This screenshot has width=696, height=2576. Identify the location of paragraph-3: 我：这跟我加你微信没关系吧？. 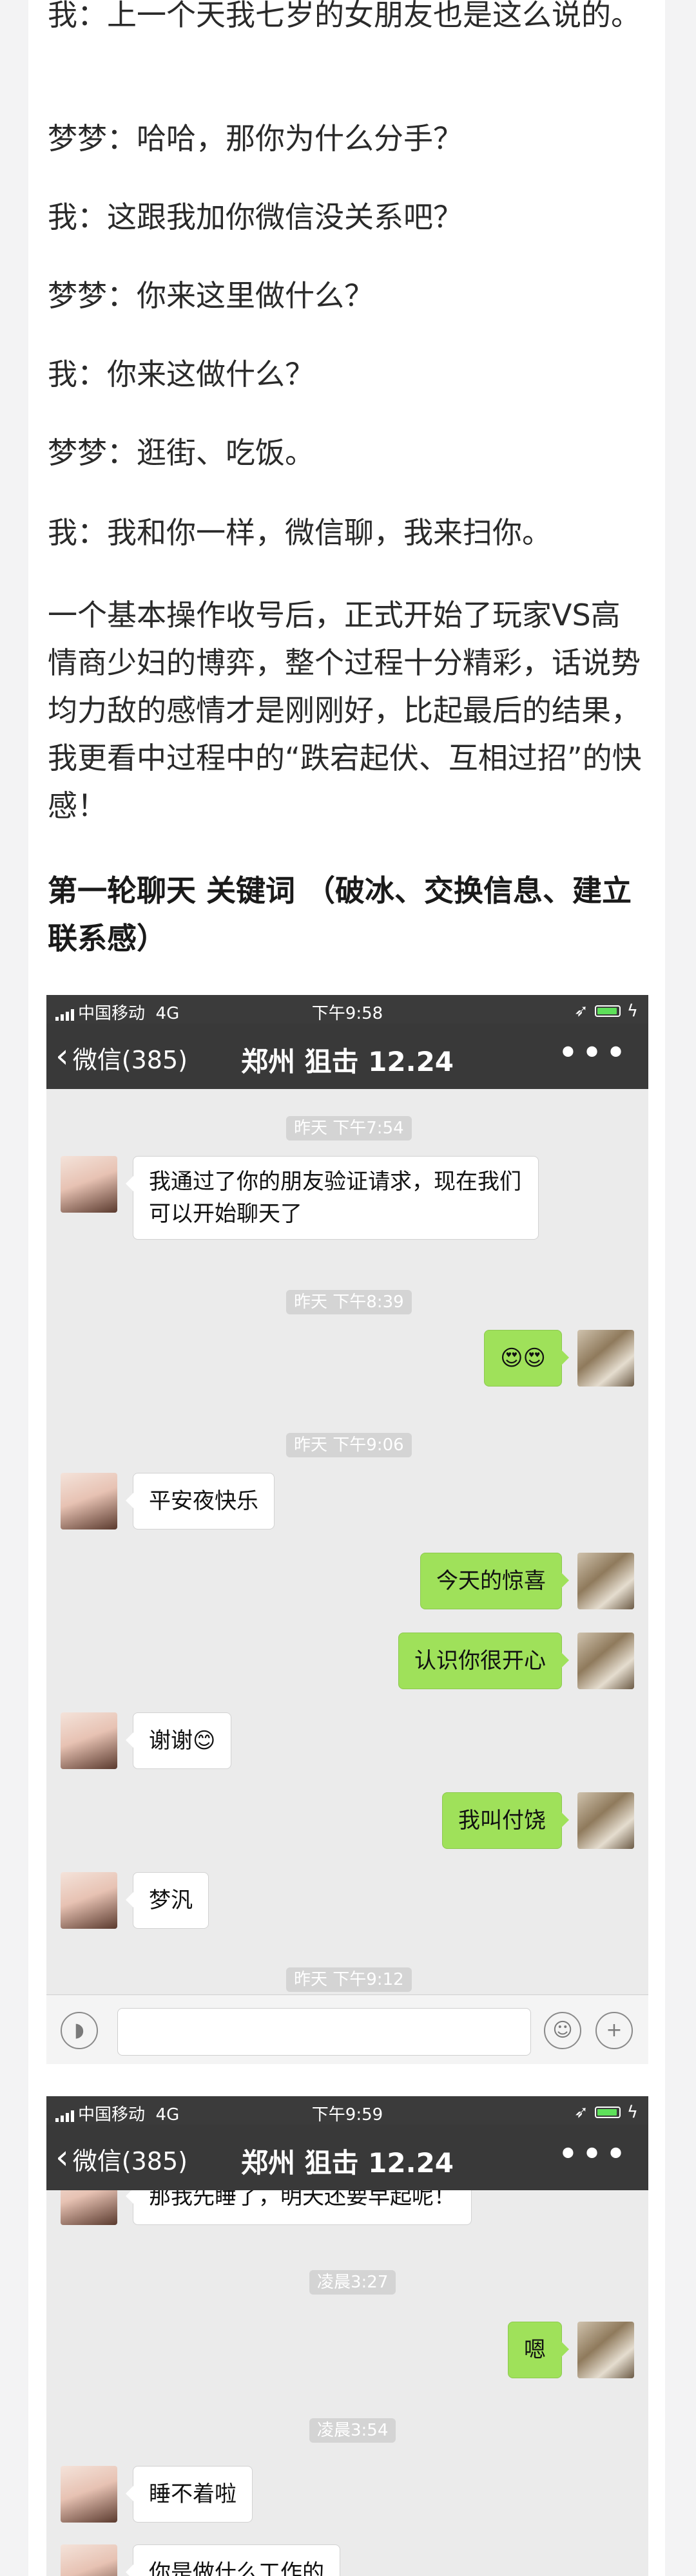
(255, 217).